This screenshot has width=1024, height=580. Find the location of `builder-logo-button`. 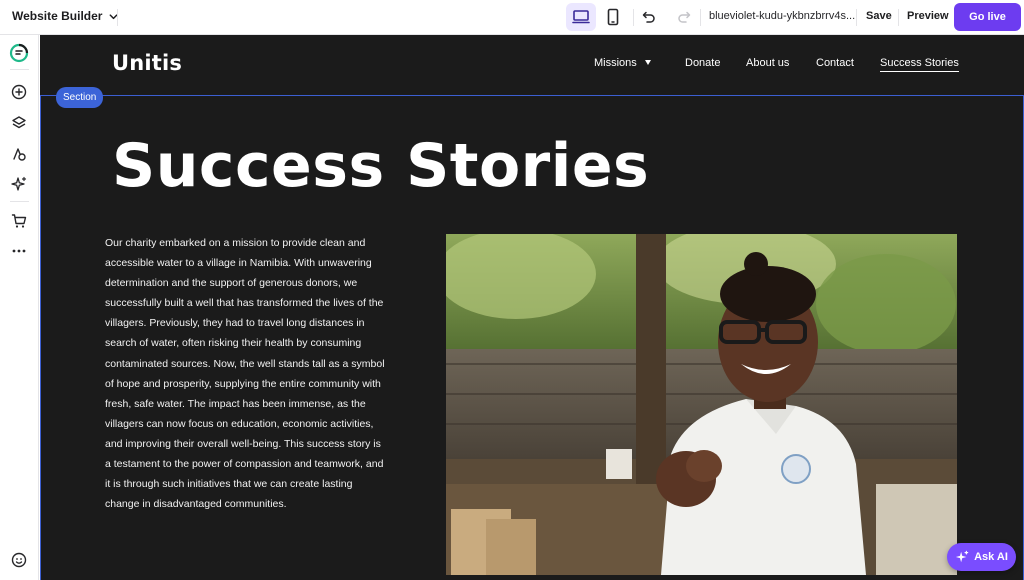

builder-logo-button is located at coordinates (19, 53).